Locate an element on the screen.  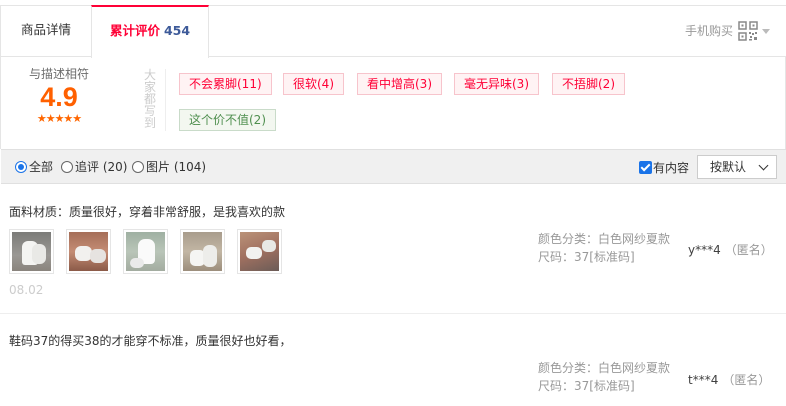
sort-select: 按默认 is located at coordinates (737, 167).